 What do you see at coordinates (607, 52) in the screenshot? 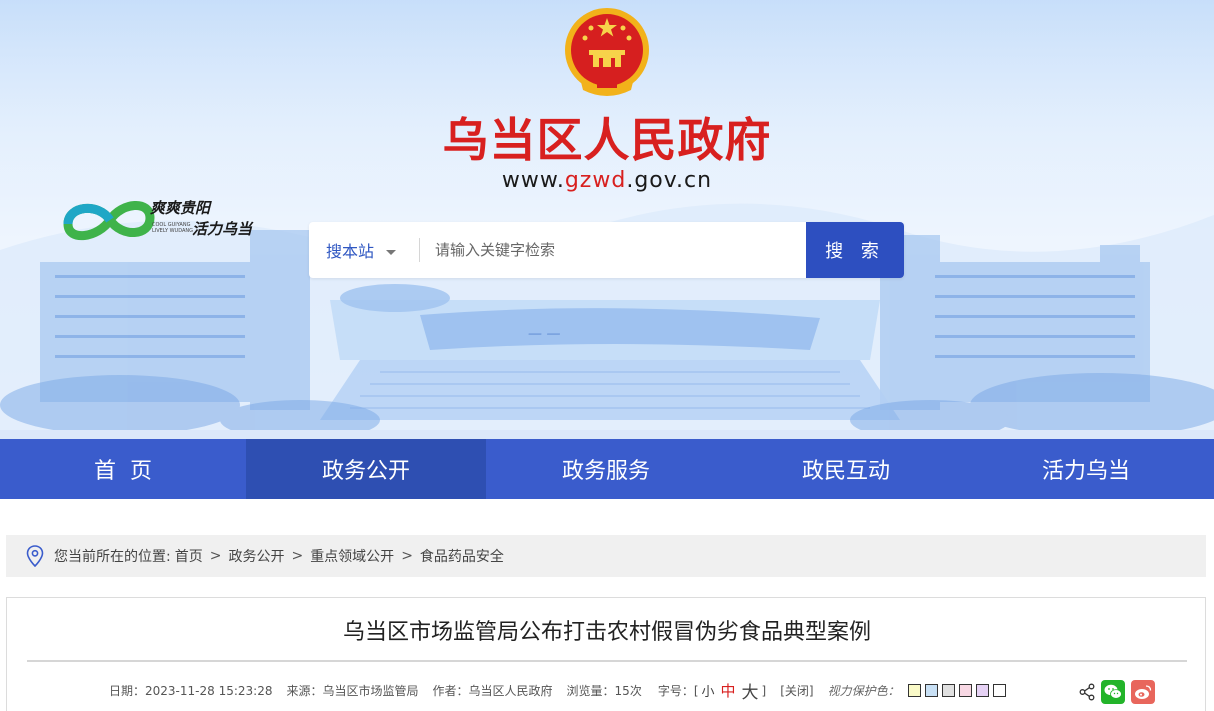
I see `national-emblem-icon` at bounding box center [607, 52].